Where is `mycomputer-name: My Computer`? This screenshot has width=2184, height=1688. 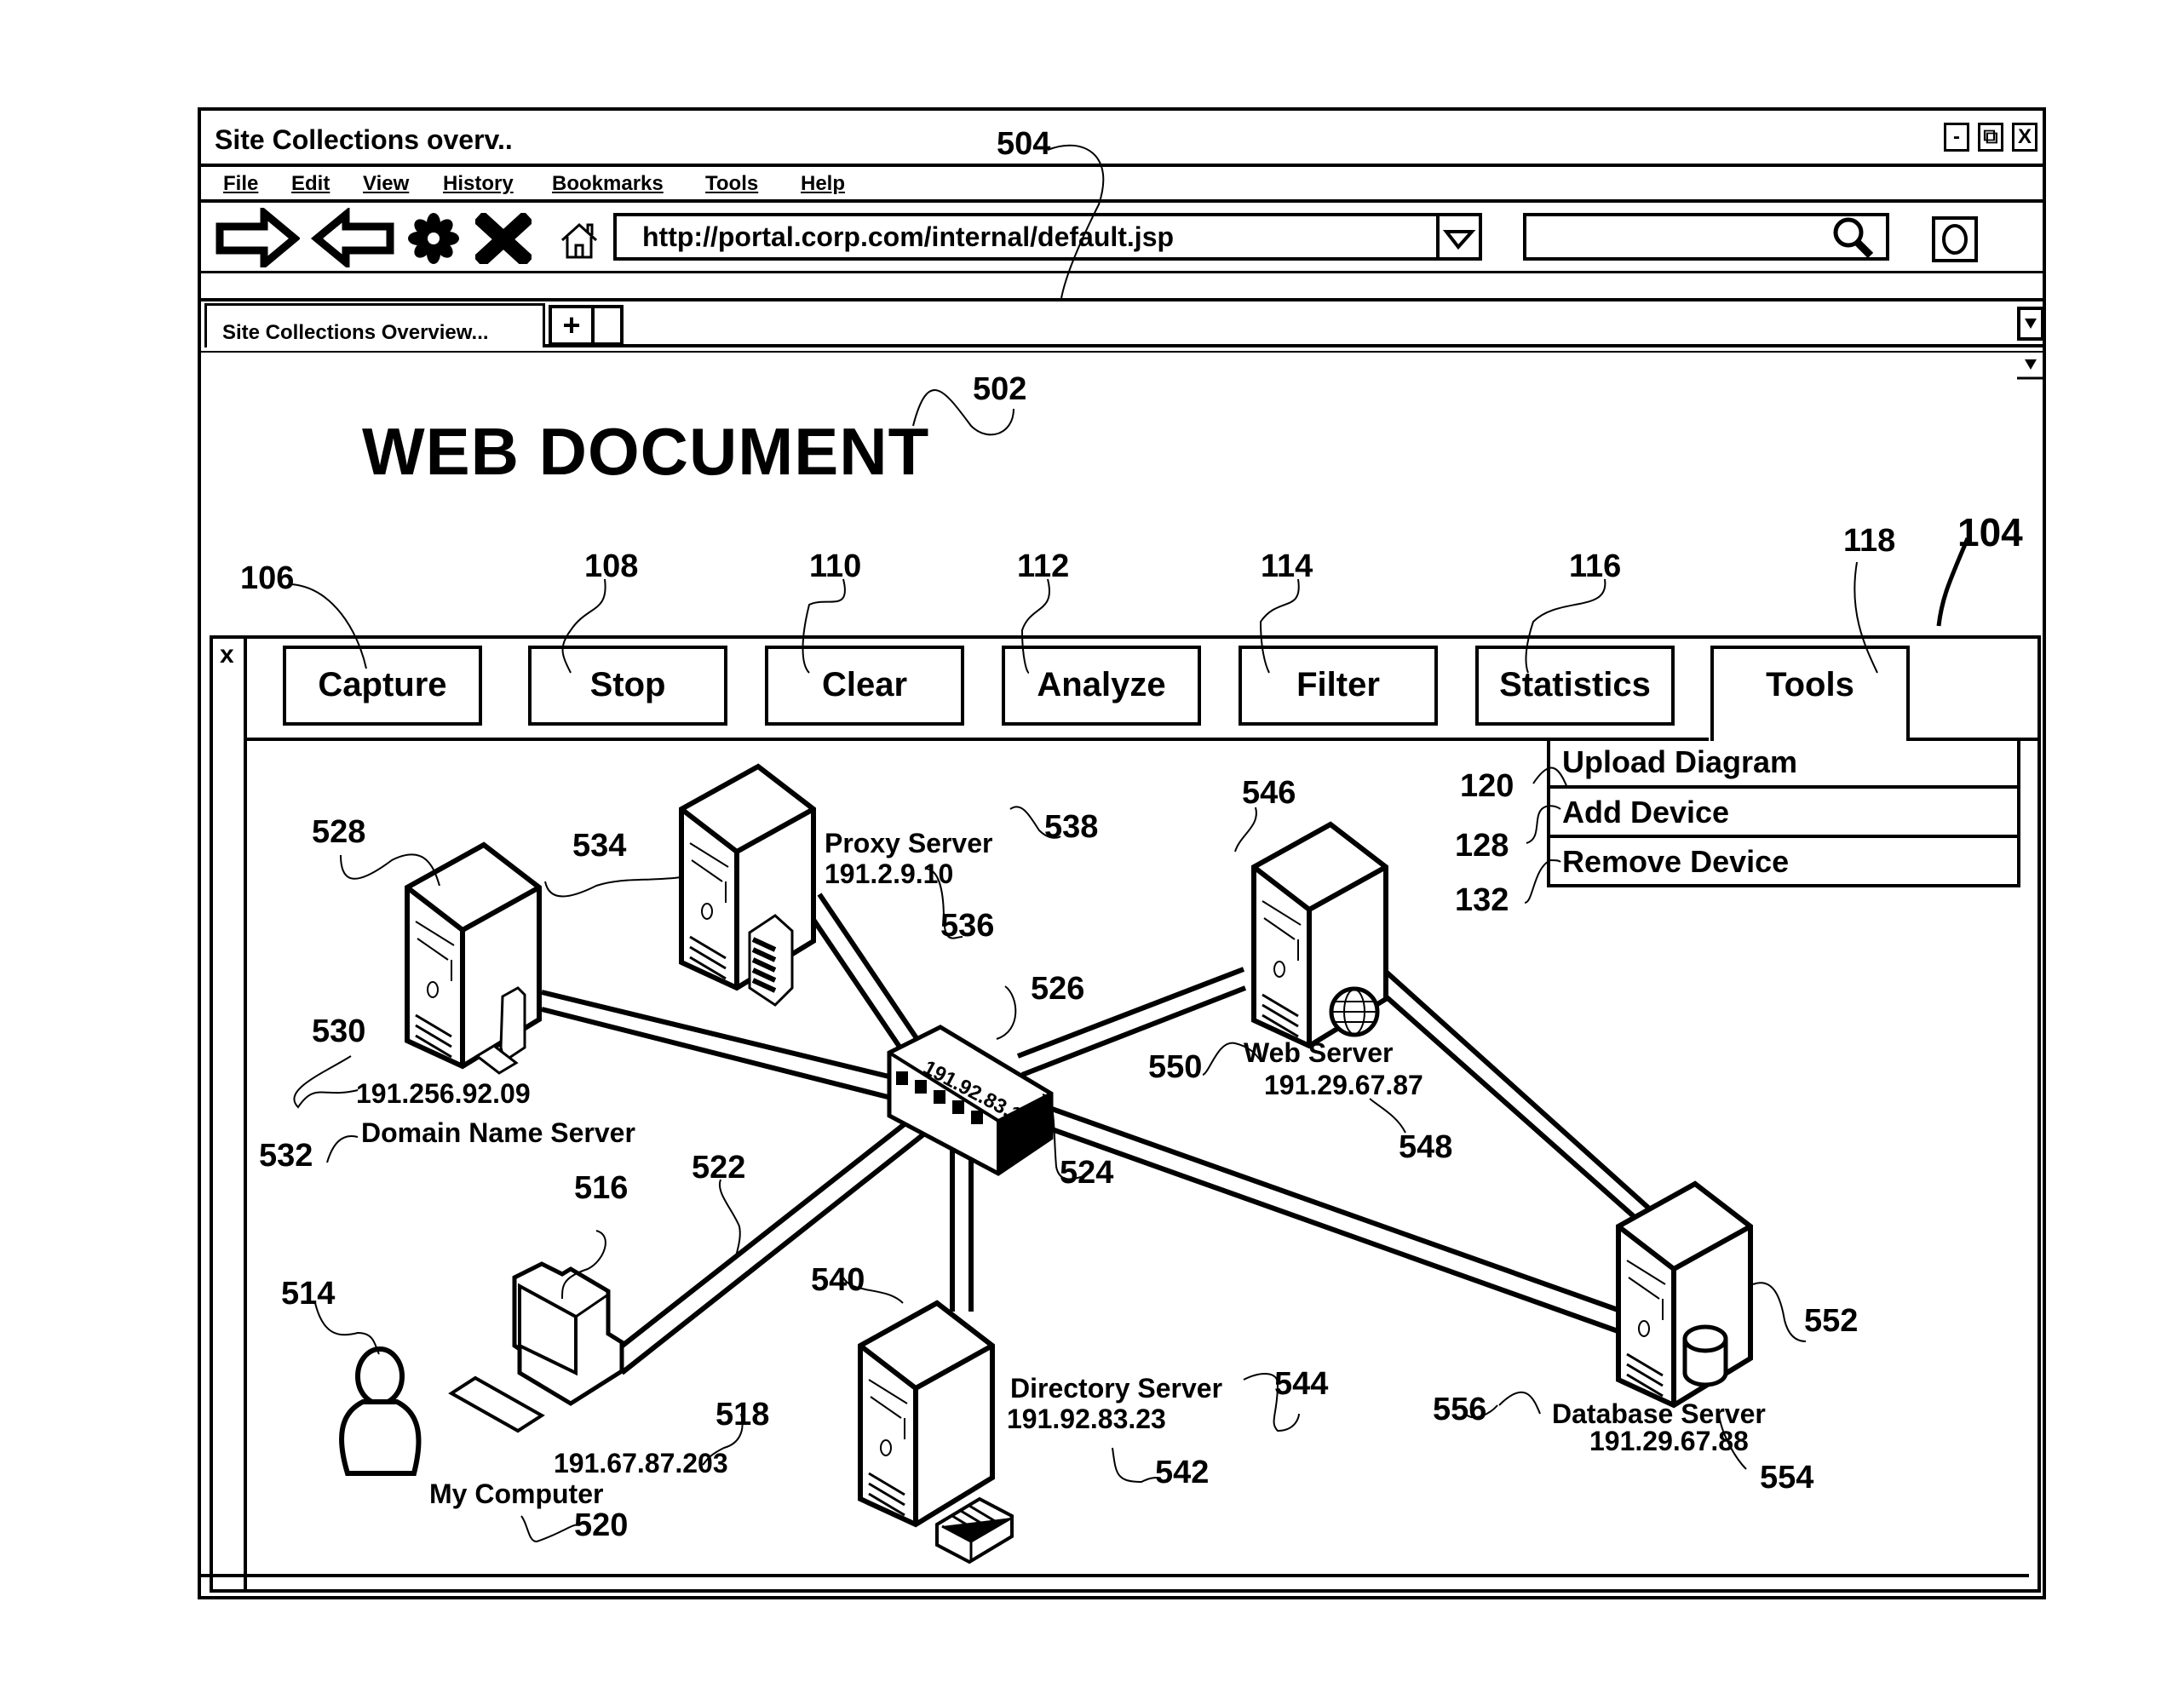 mycomputer-name: My Computer is located at coordinates (516, 1494).